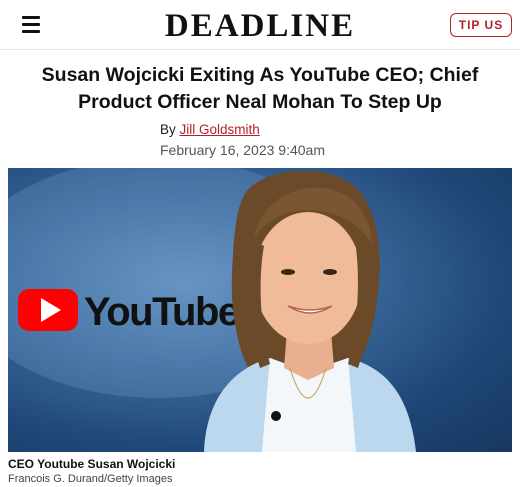 The height and width of the screenshot is (487, 520). Describe the element at coordinates (276, 416) in the screenshot. I see `lapel-microphone` at that location.